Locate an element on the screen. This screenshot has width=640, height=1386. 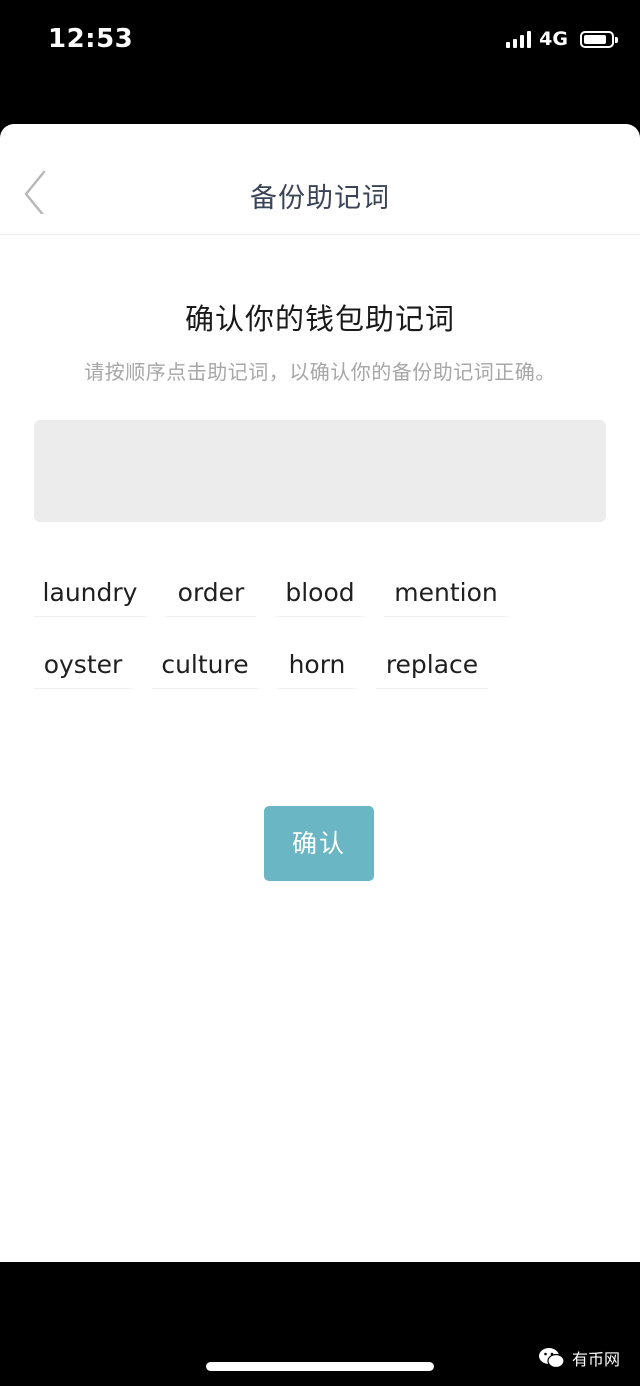
page-title: 备份助记词 is located at coordinates (320, 198).